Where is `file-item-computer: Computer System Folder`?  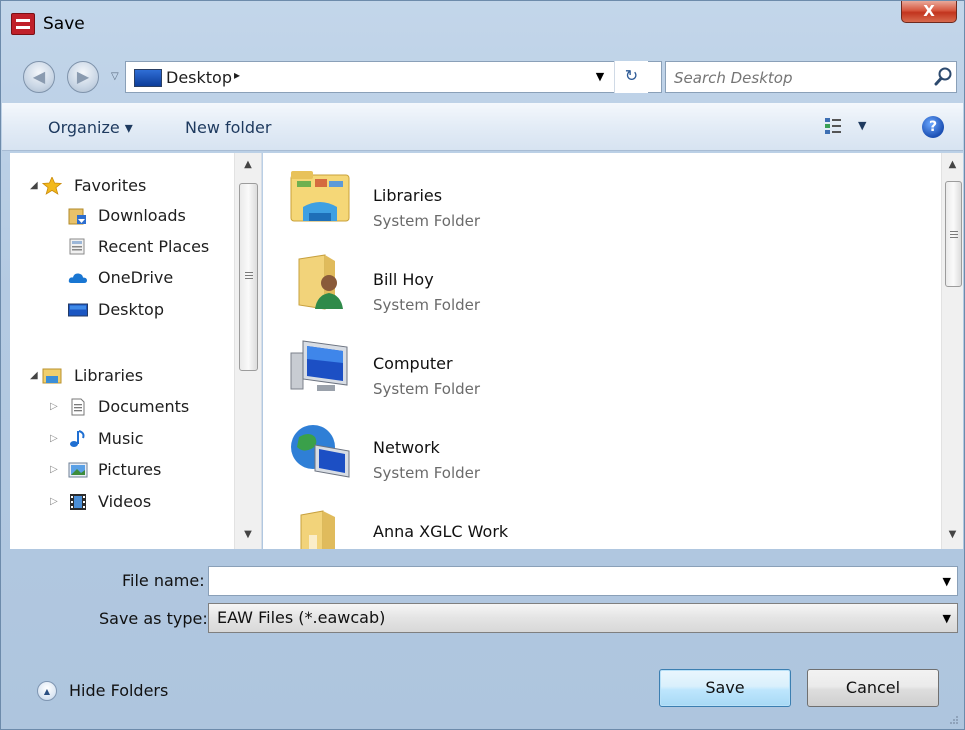 file-item-computer: Computer System Folder is located at coordinates (598, 371).